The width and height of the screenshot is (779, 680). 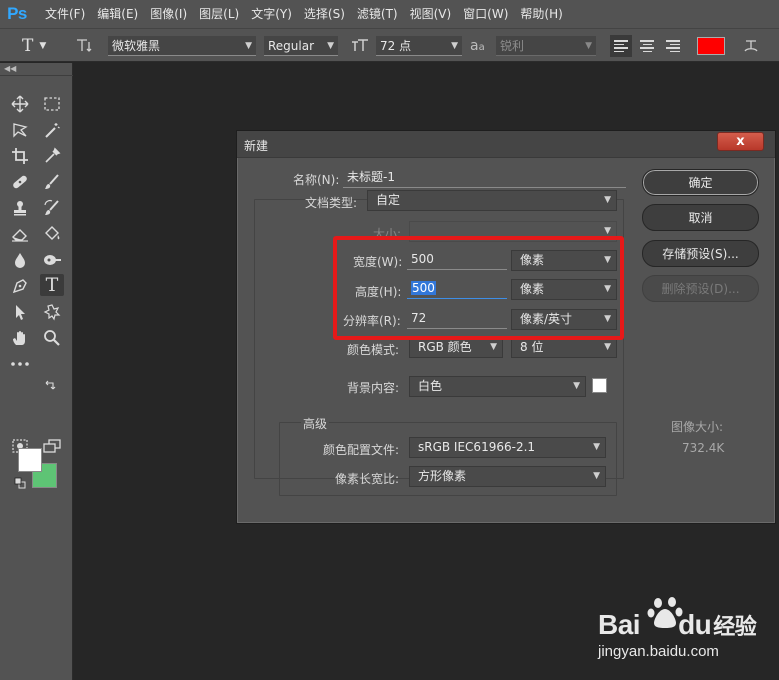 What do you see at coordinates (20, 483) in the screenshot?
I see `default-colors-icon` at bounding box center [20, 483].